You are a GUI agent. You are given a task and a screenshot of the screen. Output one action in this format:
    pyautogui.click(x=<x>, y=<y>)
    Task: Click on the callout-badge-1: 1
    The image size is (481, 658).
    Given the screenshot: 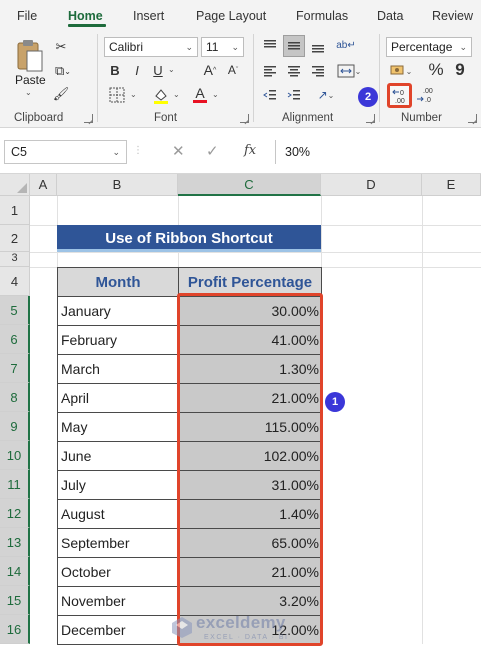 What is the action you would take?
    pyautogui.click(x=335, y=402)
    